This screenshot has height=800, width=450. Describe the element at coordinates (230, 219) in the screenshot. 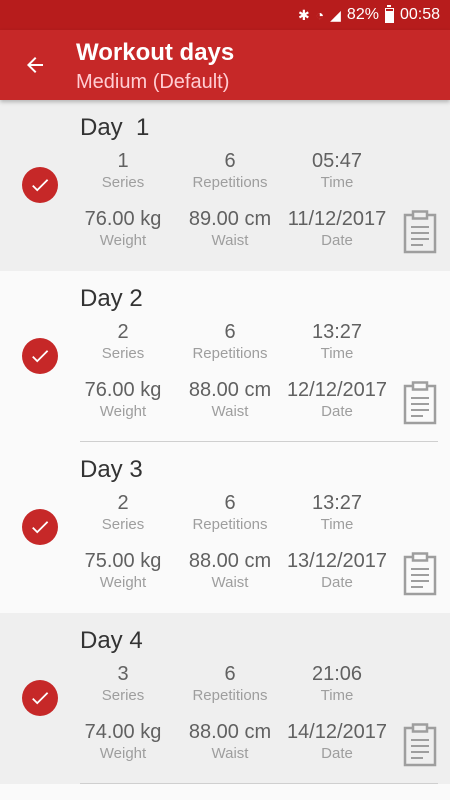

I see `waist-value: 89.00 cm` at that location.